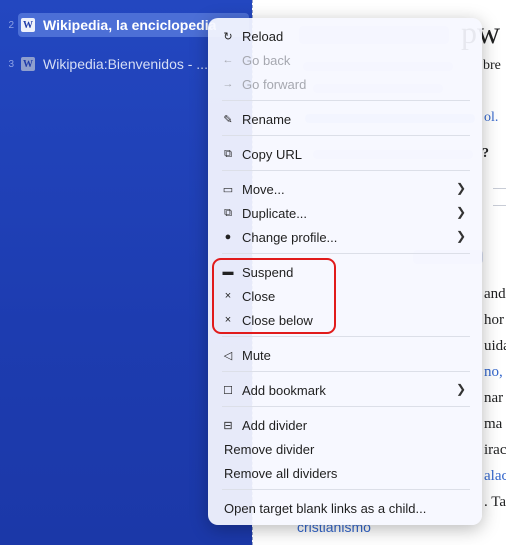 The image size is (506, 545). What do you see at coordinates (346, 355) in the screenshot?
I see `menu-item-mute: ◁ Mute` at bounding box center [346, 355].